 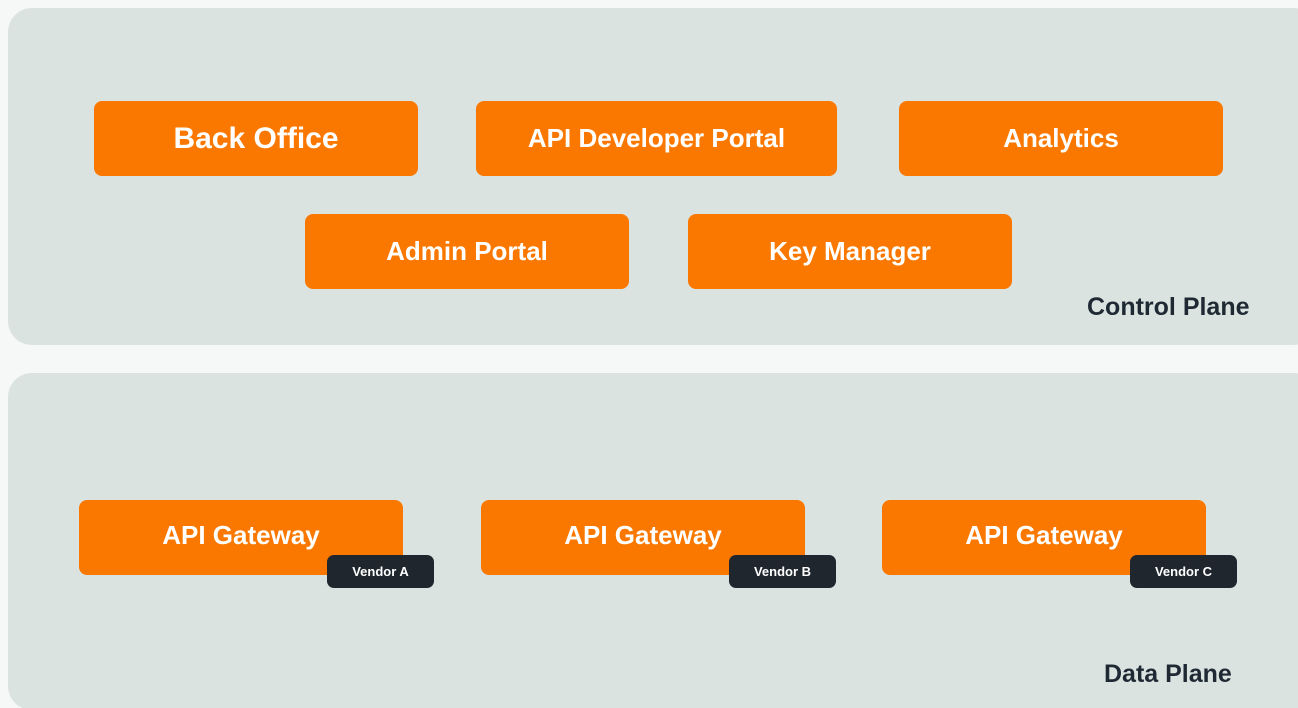 I want to click on back-office-label: Back Office, so click(x=256, y=138).